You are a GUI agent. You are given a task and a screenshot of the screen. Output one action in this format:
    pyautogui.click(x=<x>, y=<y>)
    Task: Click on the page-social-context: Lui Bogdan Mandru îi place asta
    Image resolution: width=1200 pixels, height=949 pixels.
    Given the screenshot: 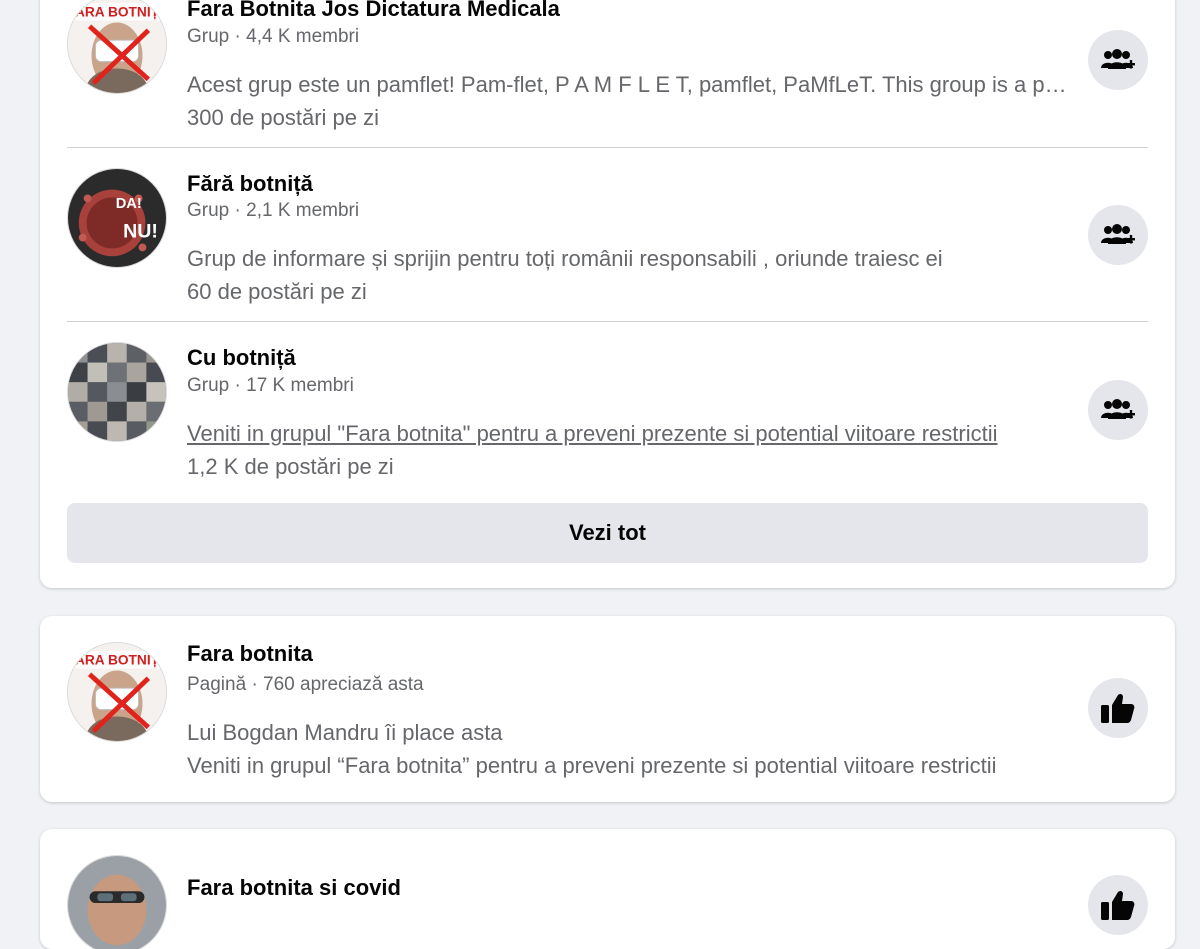 What is the action you would take?
    pyautogui.click(x=345, y=732)
    